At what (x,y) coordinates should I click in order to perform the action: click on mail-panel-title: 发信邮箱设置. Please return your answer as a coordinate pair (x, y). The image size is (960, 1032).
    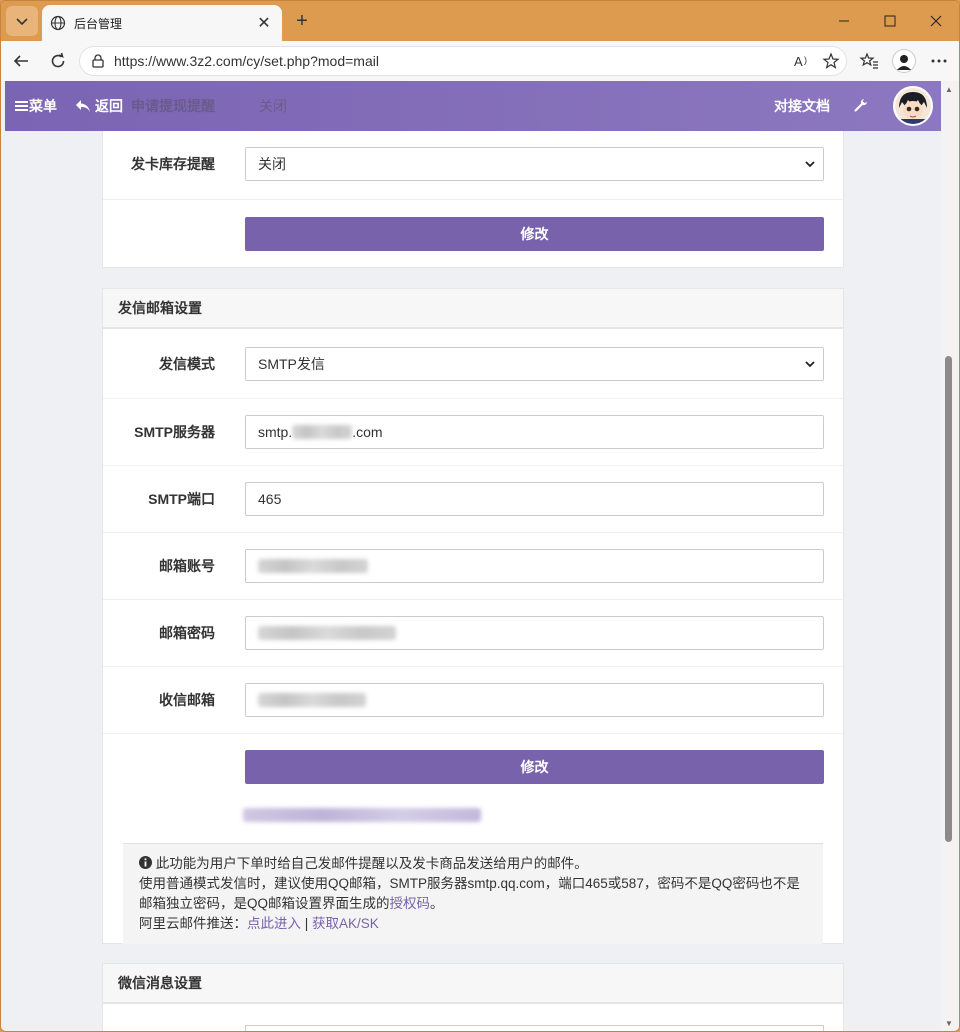
    Looking at the image, I should click on (473, 309).